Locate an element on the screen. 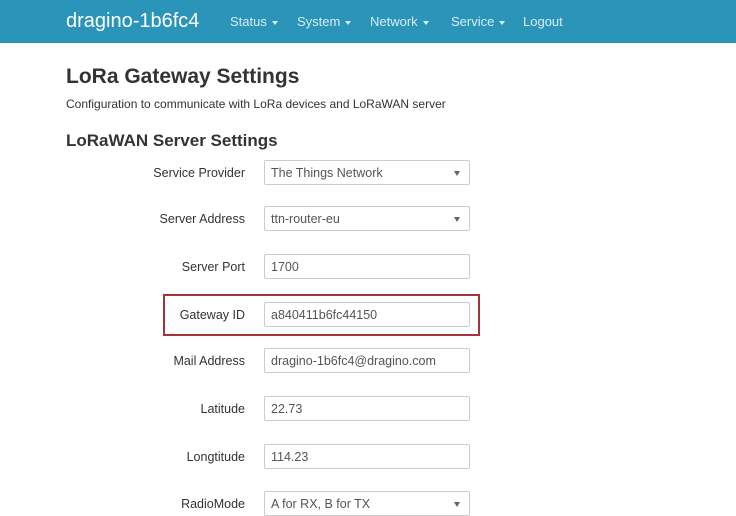  server-address-value: ttn-router-eu is located at coordinates (305, 219).